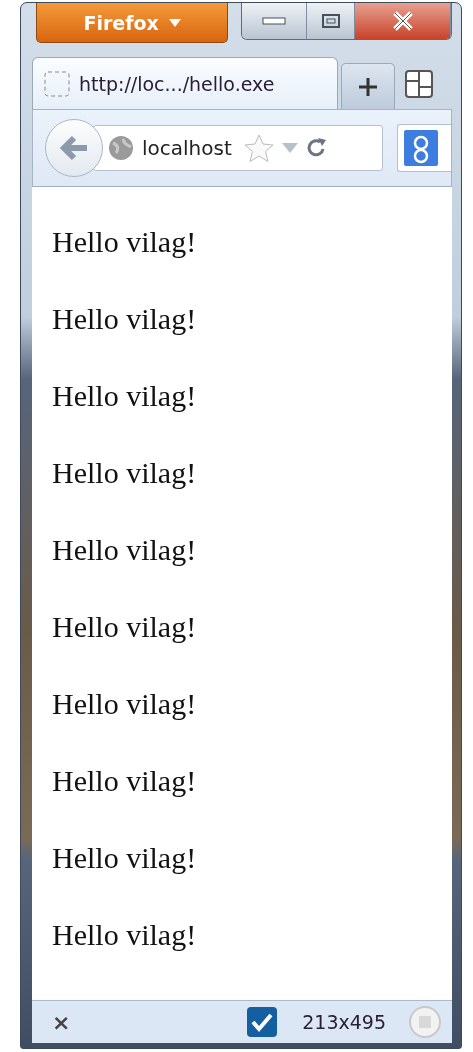 The image size is (473, 1052). What do you see at coordinates (149, 1022) in the screenshot?
I see `close-status-button: ×` at bounding box center [149, 1022].